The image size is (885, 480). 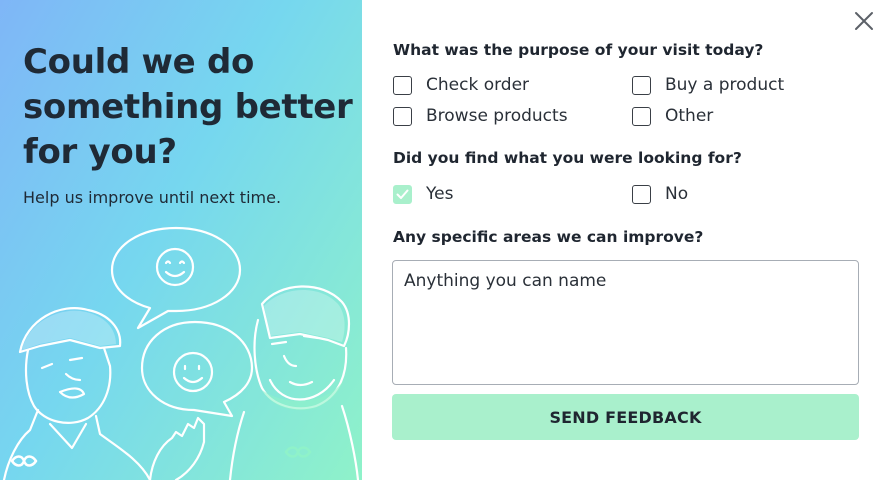 I want to click on option-browse-products: Browse products, so click(x=480, y=116).